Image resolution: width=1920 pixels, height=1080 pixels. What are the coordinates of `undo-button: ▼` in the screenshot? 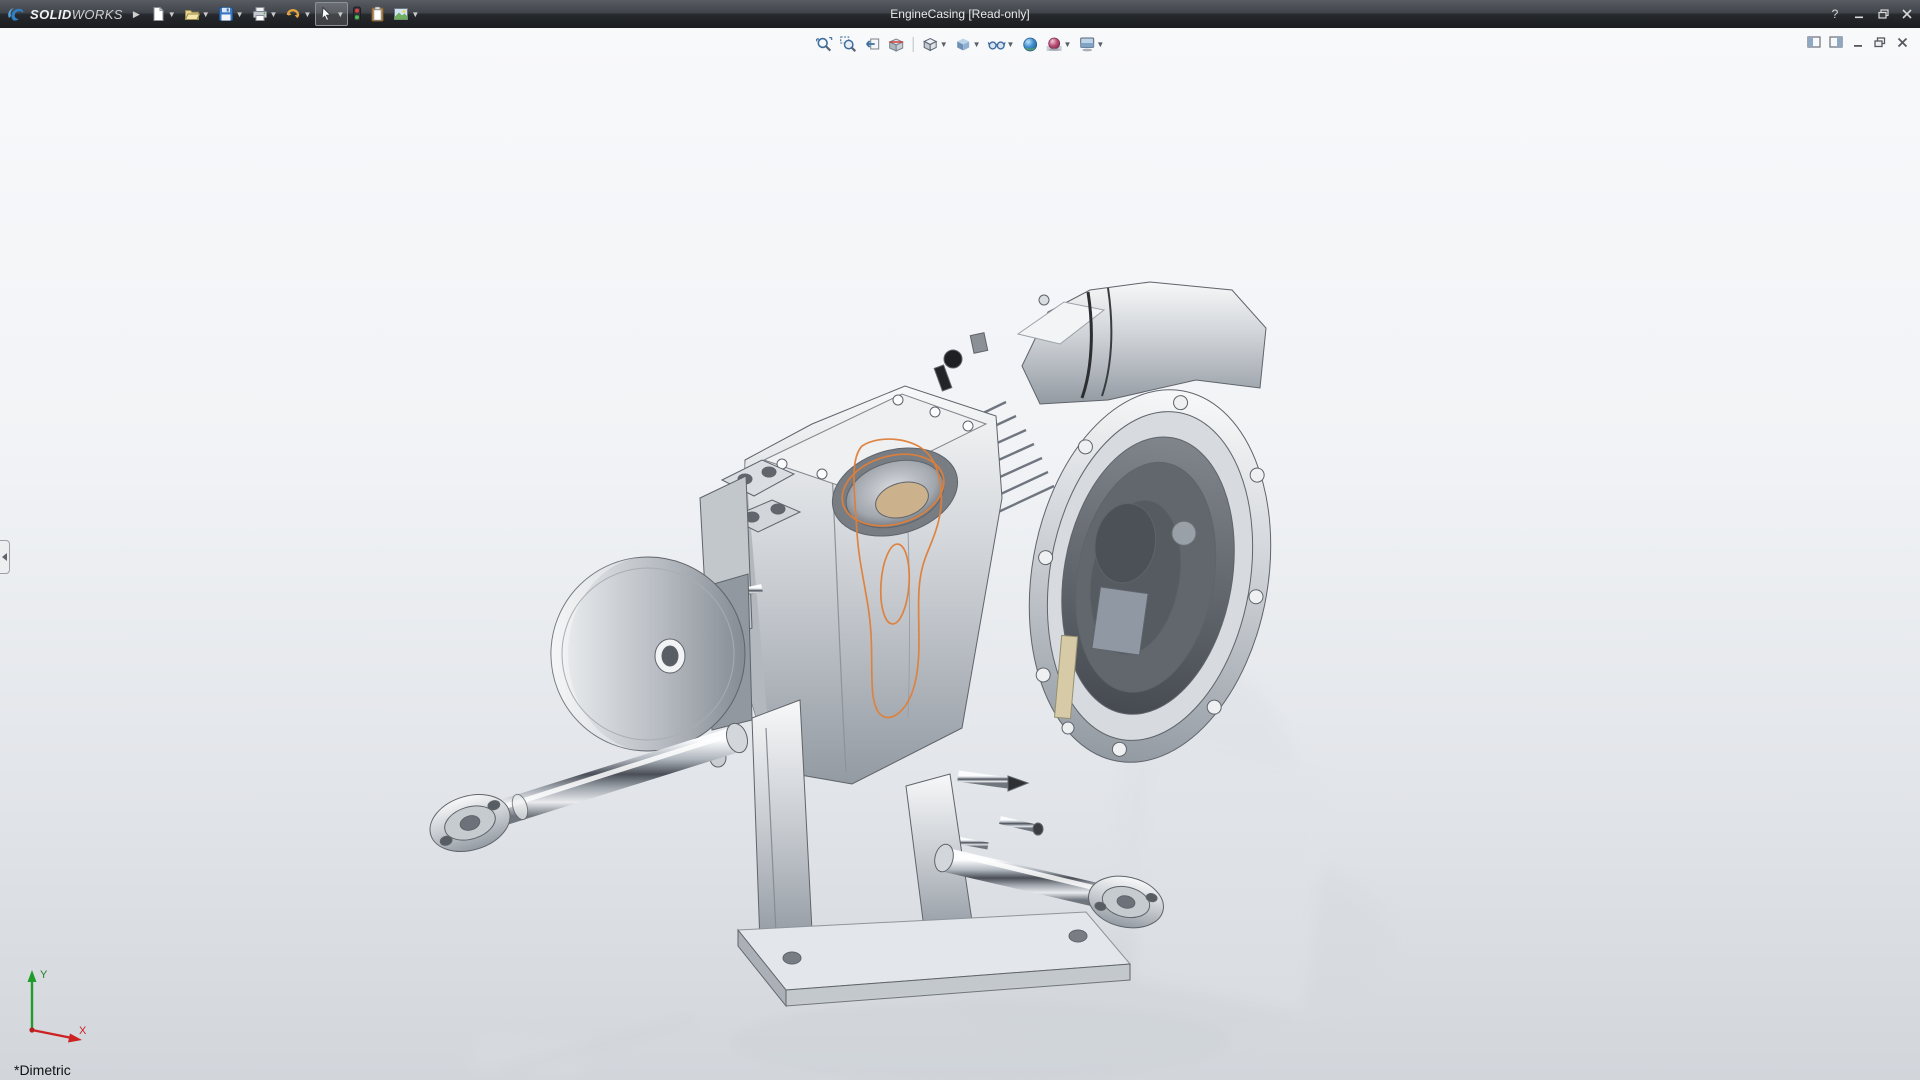 It's located at (298, 14).